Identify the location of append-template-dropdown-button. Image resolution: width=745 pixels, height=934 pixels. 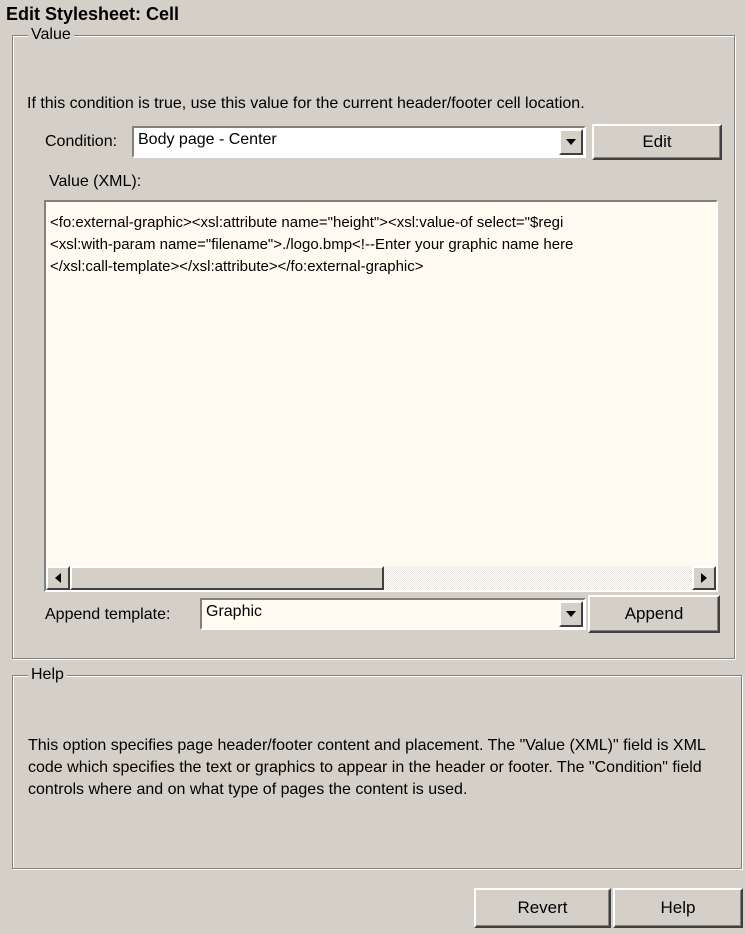
(571, 614).